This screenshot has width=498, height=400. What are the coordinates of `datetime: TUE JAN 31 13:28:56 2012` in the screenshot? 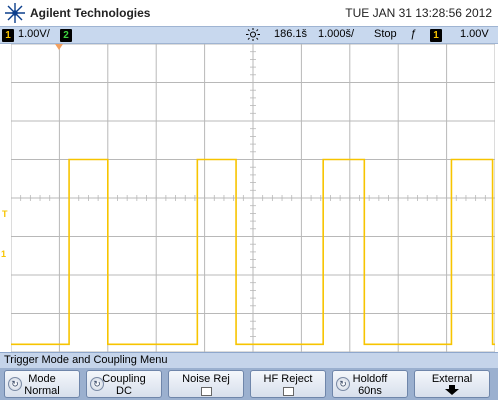 It's located at (418, 13).